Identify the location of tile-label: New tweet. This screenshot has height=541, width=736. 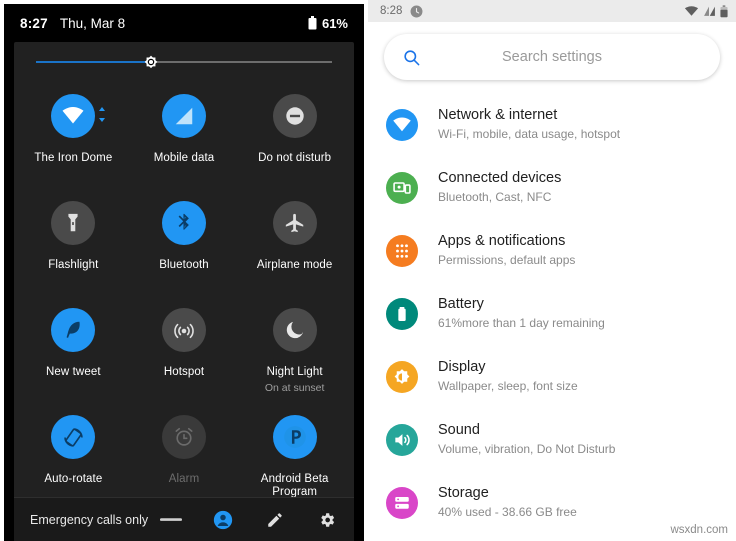
(73, 372).